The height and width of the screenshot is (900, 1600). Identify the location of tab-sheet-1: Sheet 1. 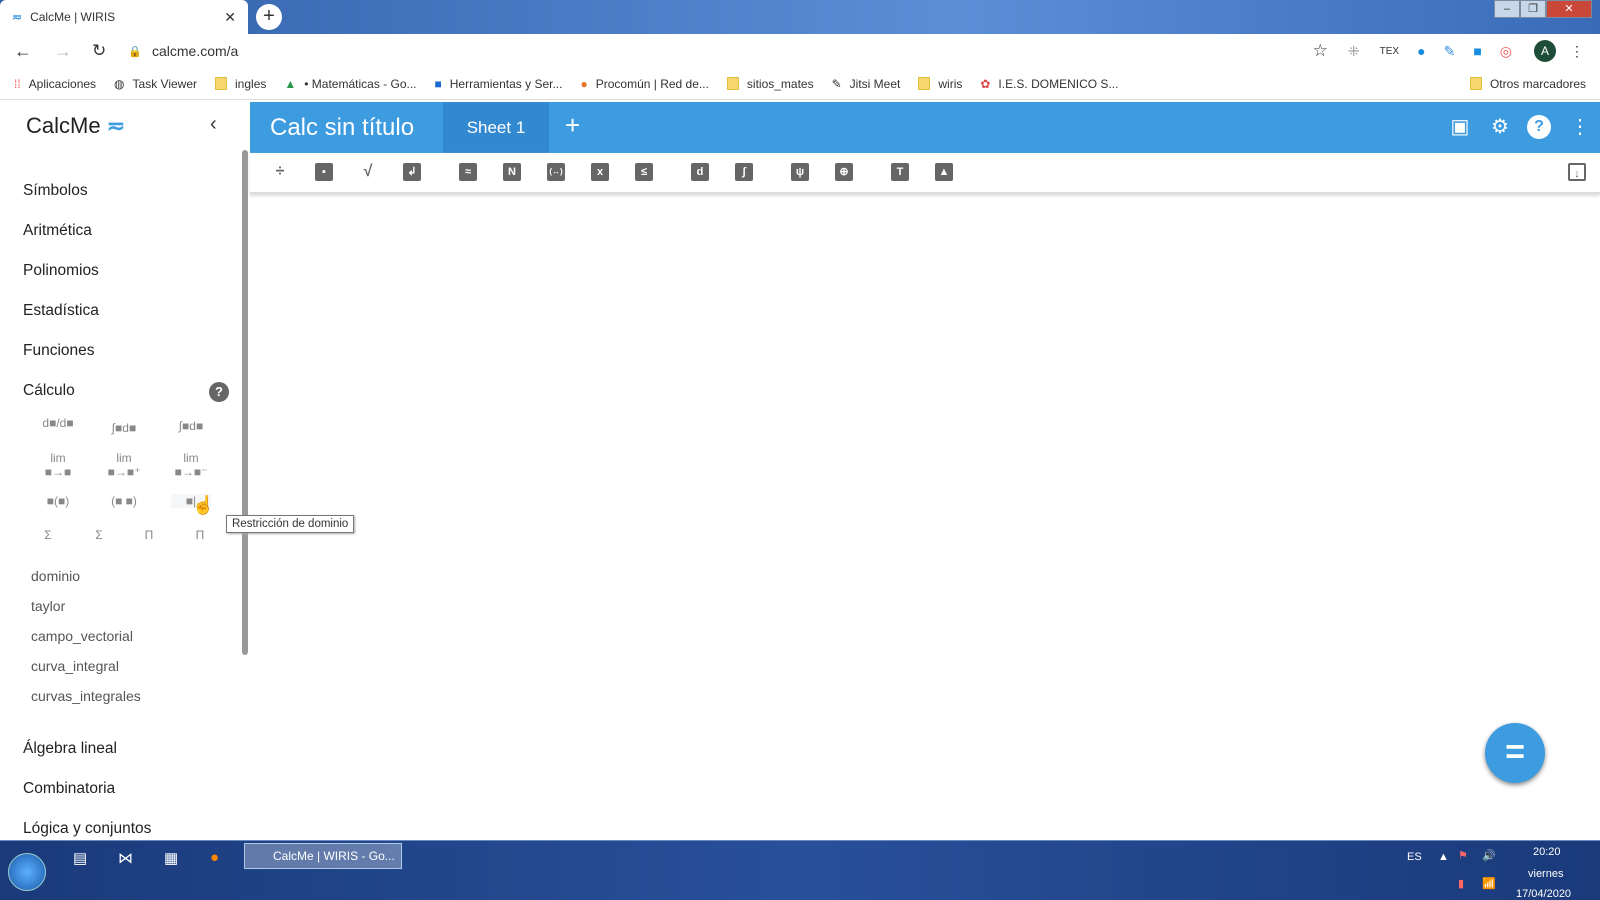
(496, 127).